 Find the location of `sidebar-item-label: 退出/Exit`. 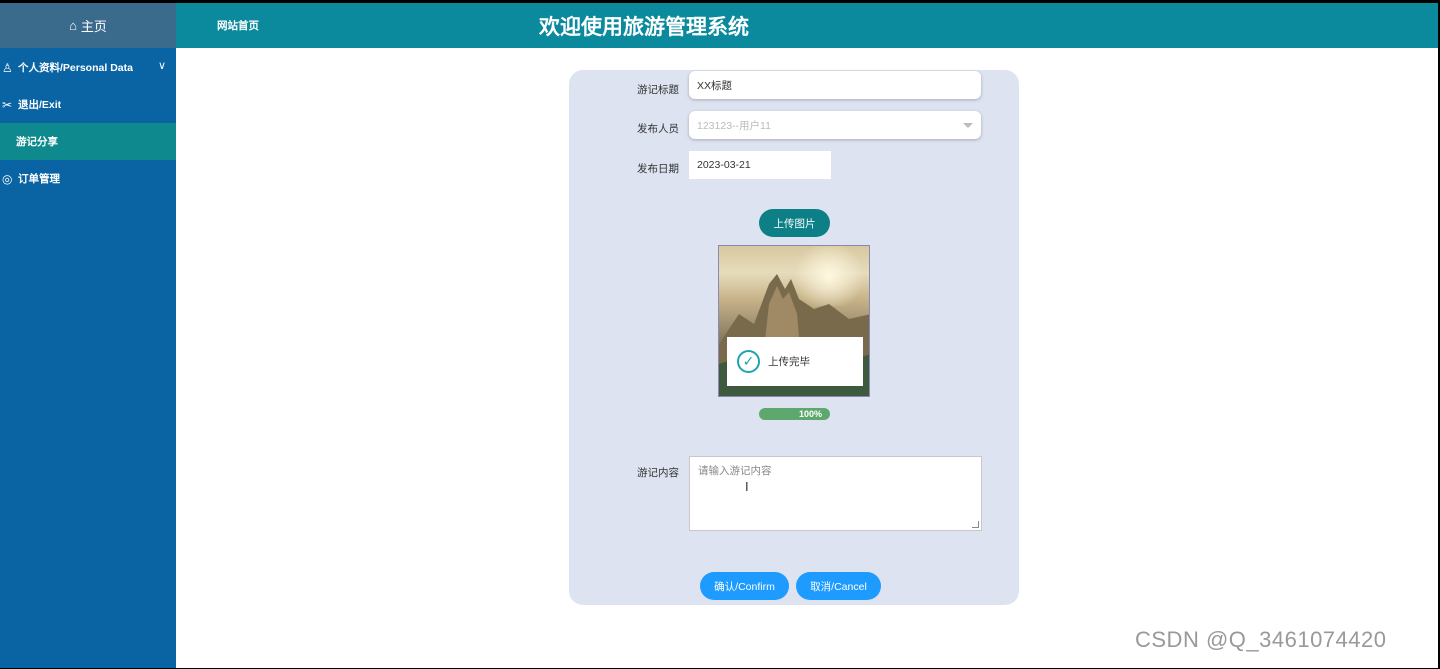

sidebar-item-label: 退出/Exit is located at coordinates (40, 105).